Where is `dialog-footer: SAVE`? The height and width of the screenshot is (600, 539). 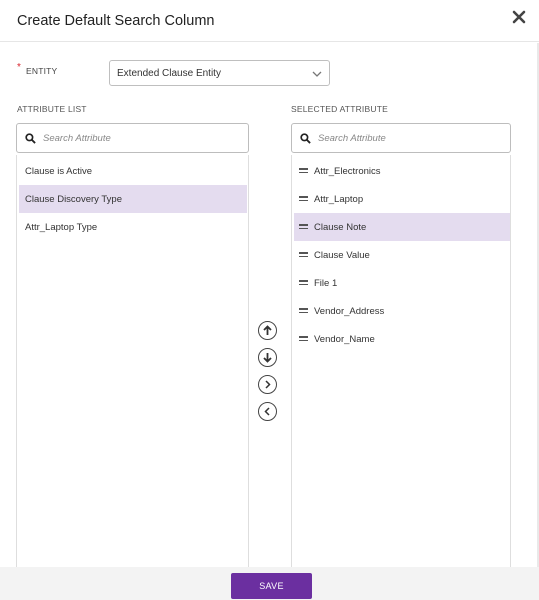
dialog-footer: SAVE is located at coordinates (269, 583).